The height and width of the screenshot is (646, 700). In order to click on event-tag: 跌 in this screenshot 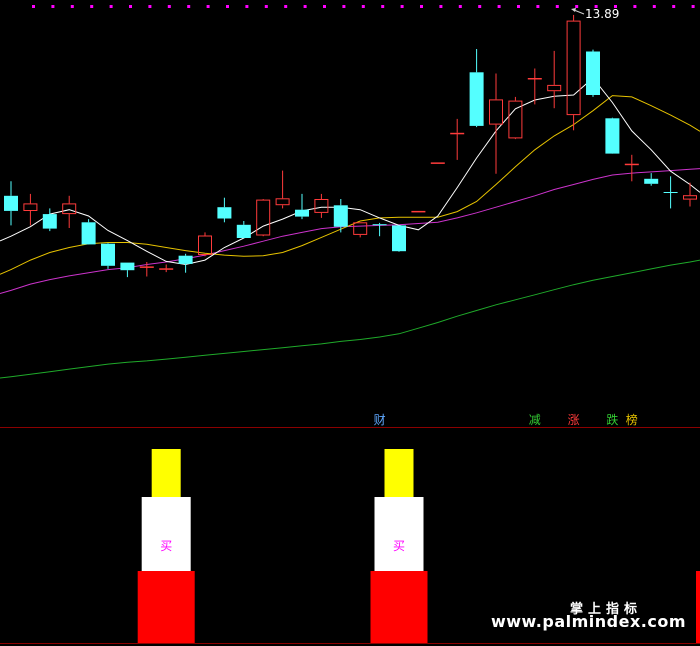, I will do `click(612, 419)`.